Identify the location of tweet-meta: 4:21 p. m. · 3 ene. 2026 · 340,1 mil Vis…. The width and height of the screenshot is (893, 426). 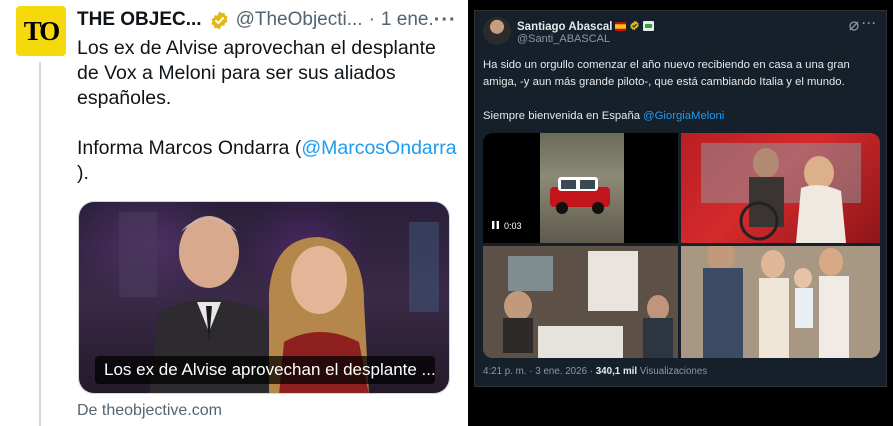
(595, 371).